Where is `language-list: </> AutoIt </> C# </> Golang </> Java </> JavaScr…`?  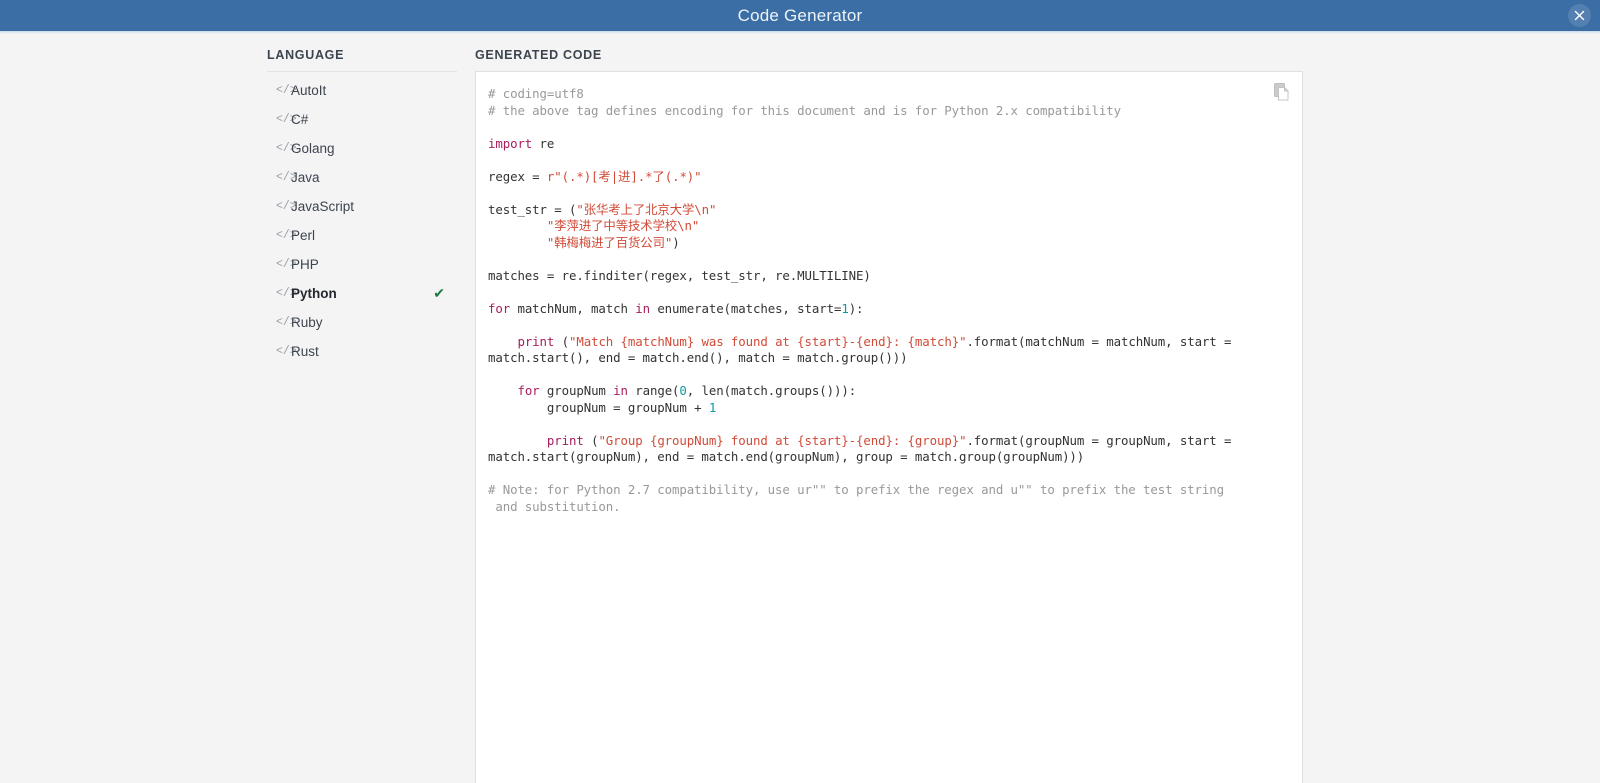
language-list: </> AutoIt </> C# </> Golang </> Java </> JavaScr… is located at coordinates (362, 221).